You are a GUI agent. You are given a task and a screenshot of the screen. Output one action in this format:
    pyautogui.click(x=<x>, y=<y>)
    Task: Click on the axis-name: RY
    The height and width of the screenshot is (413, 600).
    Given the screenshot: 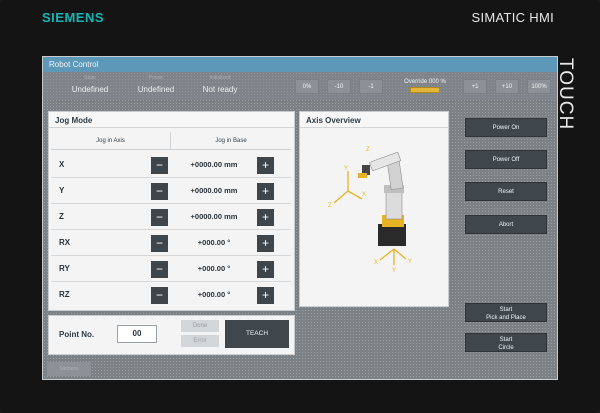 What is the action you would take?
    pyautogui.click(x=64, y=268)
    